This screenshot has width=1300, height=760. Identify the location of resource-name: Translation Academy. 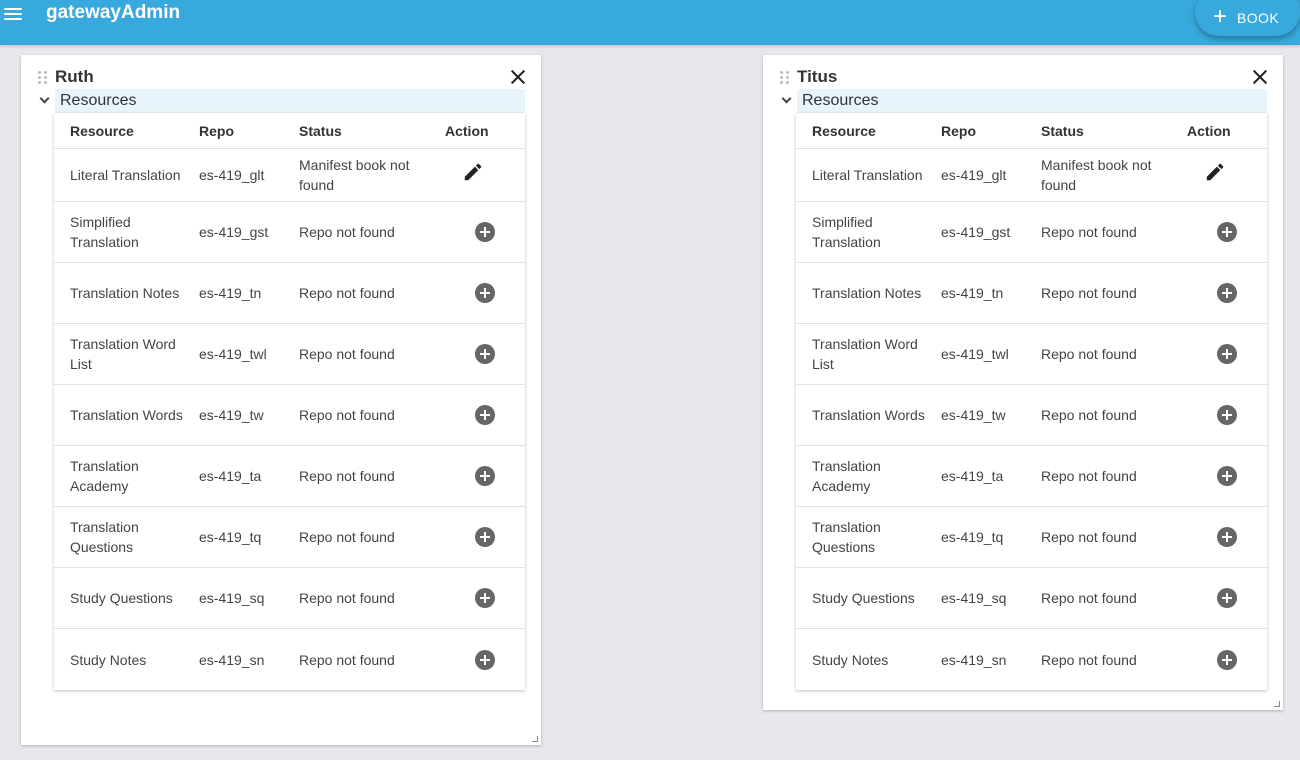
(846, 476).